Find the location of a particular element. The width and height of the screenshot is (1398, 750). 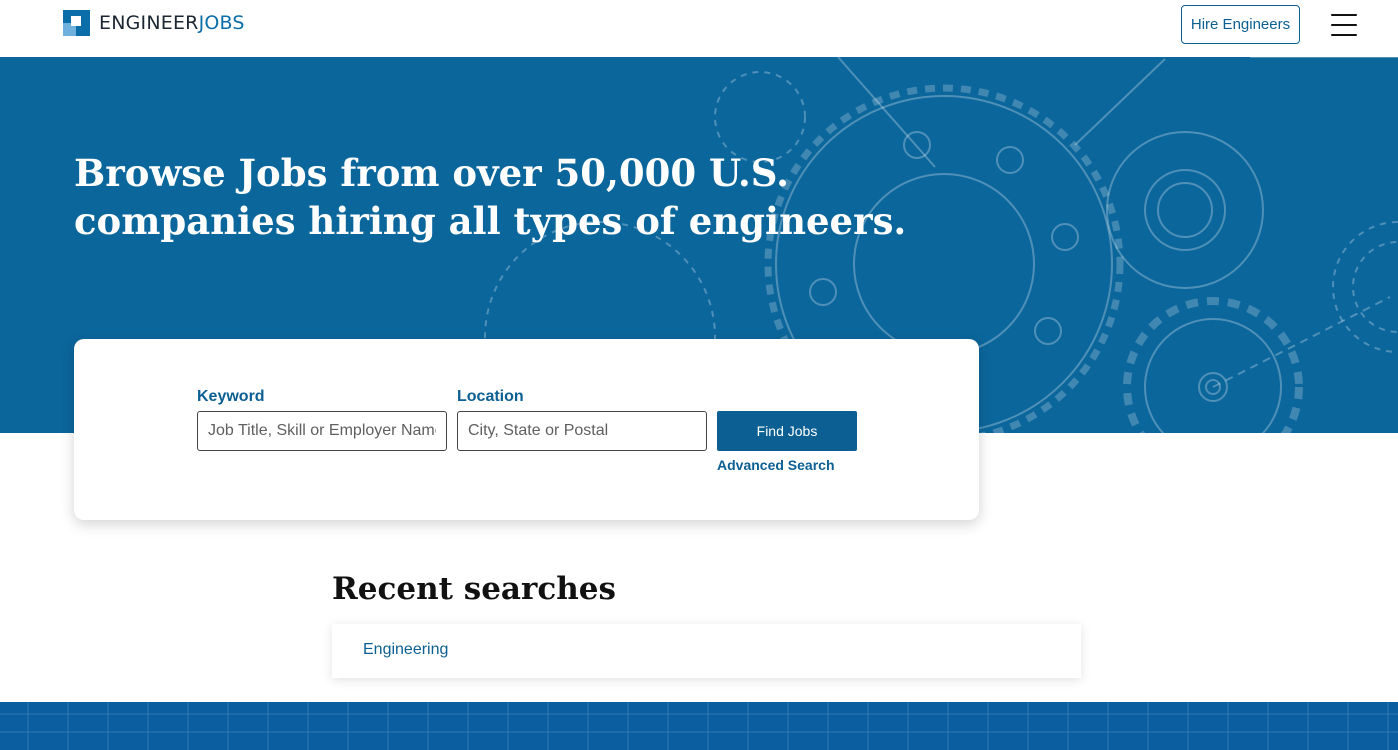

hero-title-line-2: companies hiring all types of engineers. is located at coordinates (490, 221).